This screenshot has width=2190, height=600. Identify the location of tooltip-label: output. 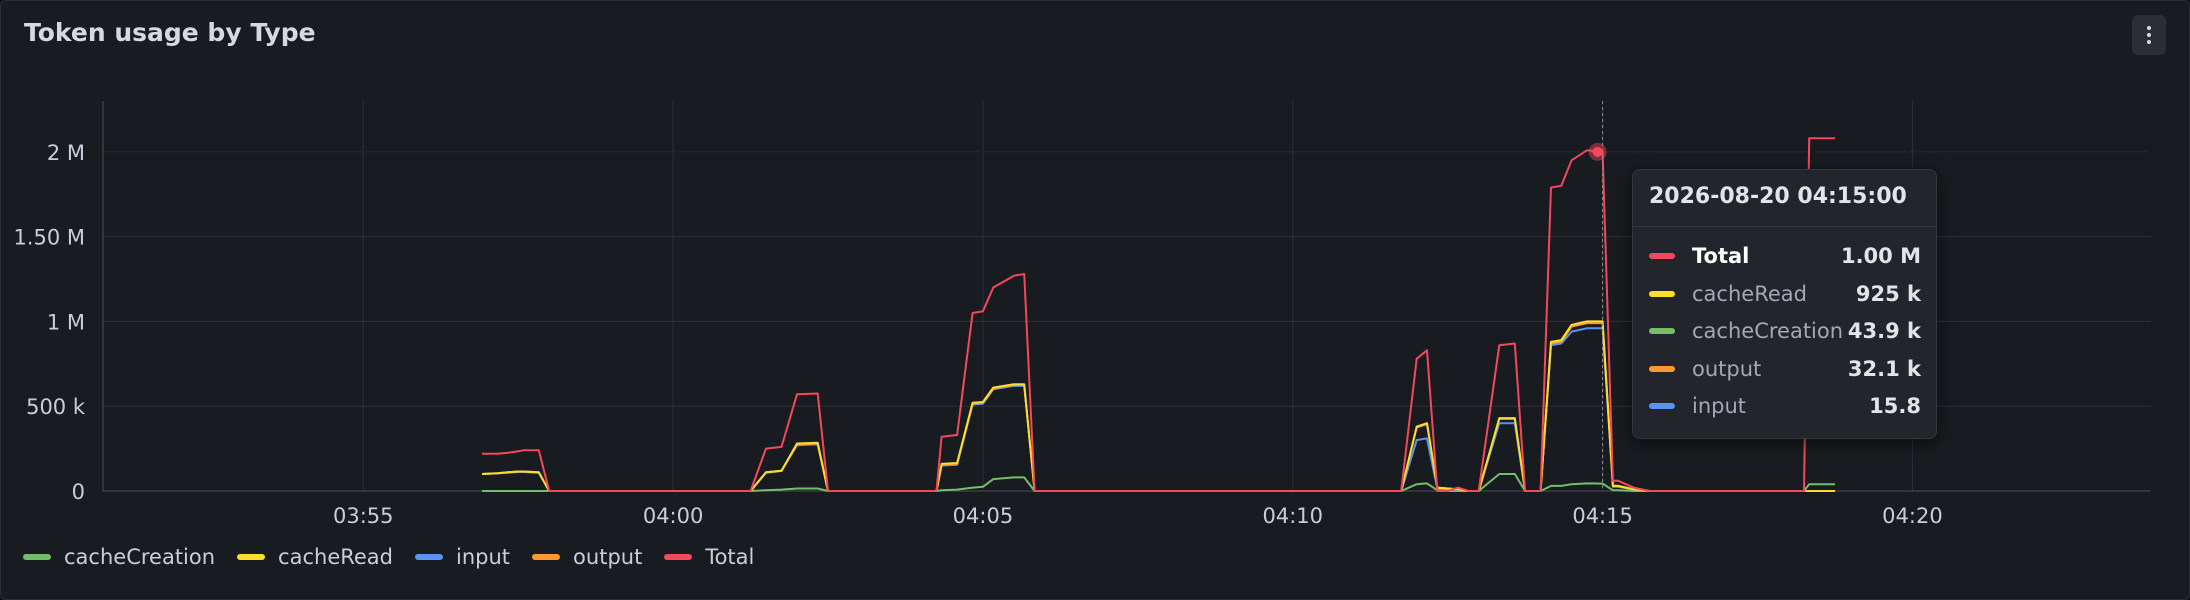
(1727, 368).